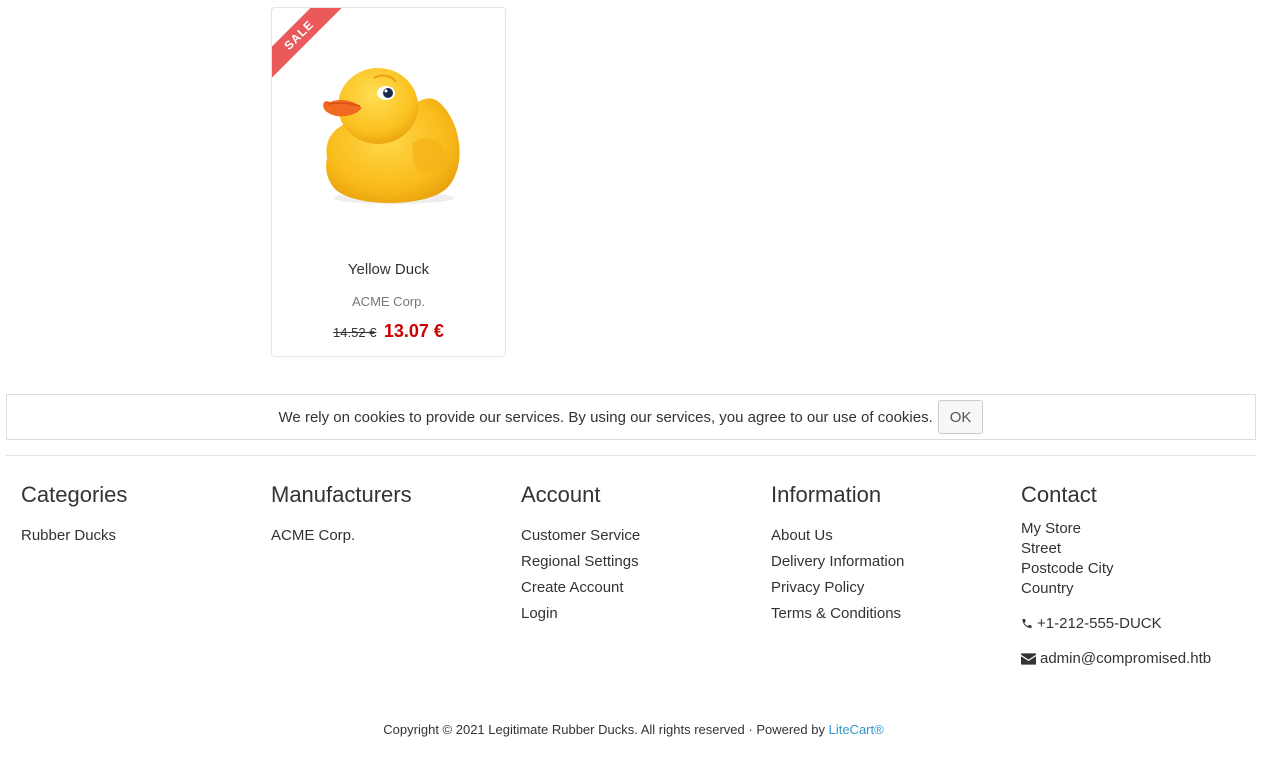 Image resolution: width=1267 pixels, height=762 pixels. I want to click on contact-phone: +1-212-555-DUCK, so click(1141, 623).